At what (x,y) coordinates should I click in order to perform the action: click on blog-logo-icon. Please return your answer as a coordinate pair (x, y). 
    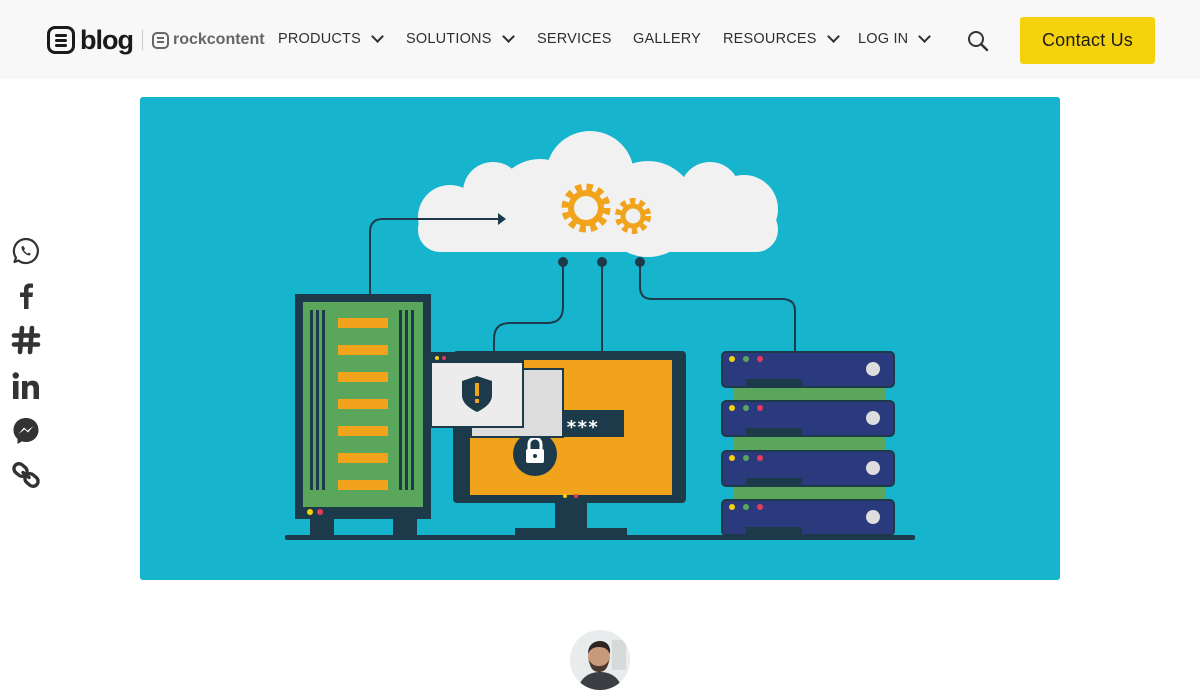
    Looking at the image, I should click on (61, 40).